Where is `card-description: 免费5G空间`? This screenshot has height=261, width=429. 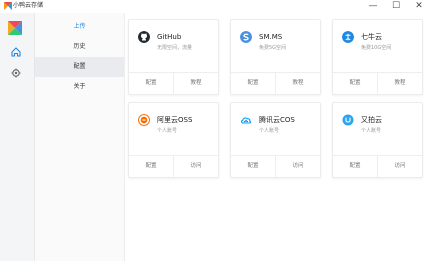
card-description: 免费5G空间 is located at coordinates (273, 48).